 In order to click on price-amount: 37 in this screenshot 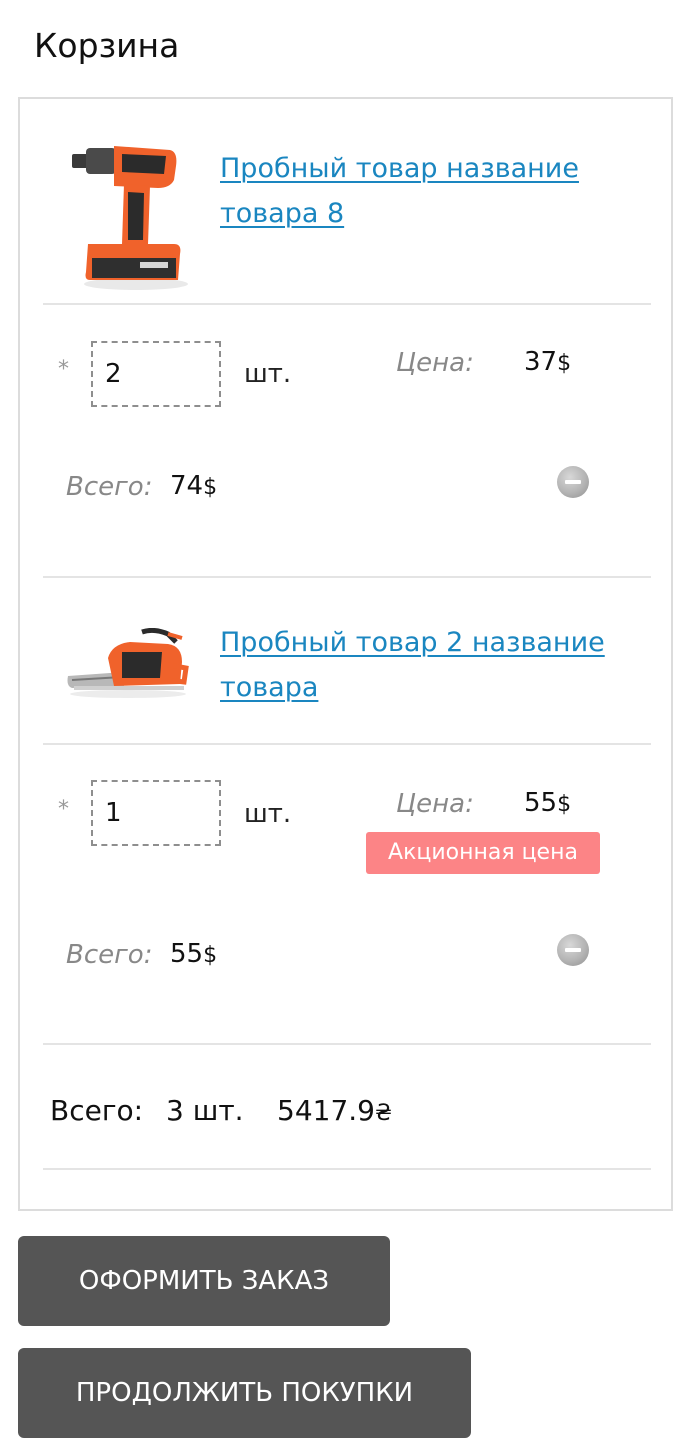, I will do `click(541, 362)`.